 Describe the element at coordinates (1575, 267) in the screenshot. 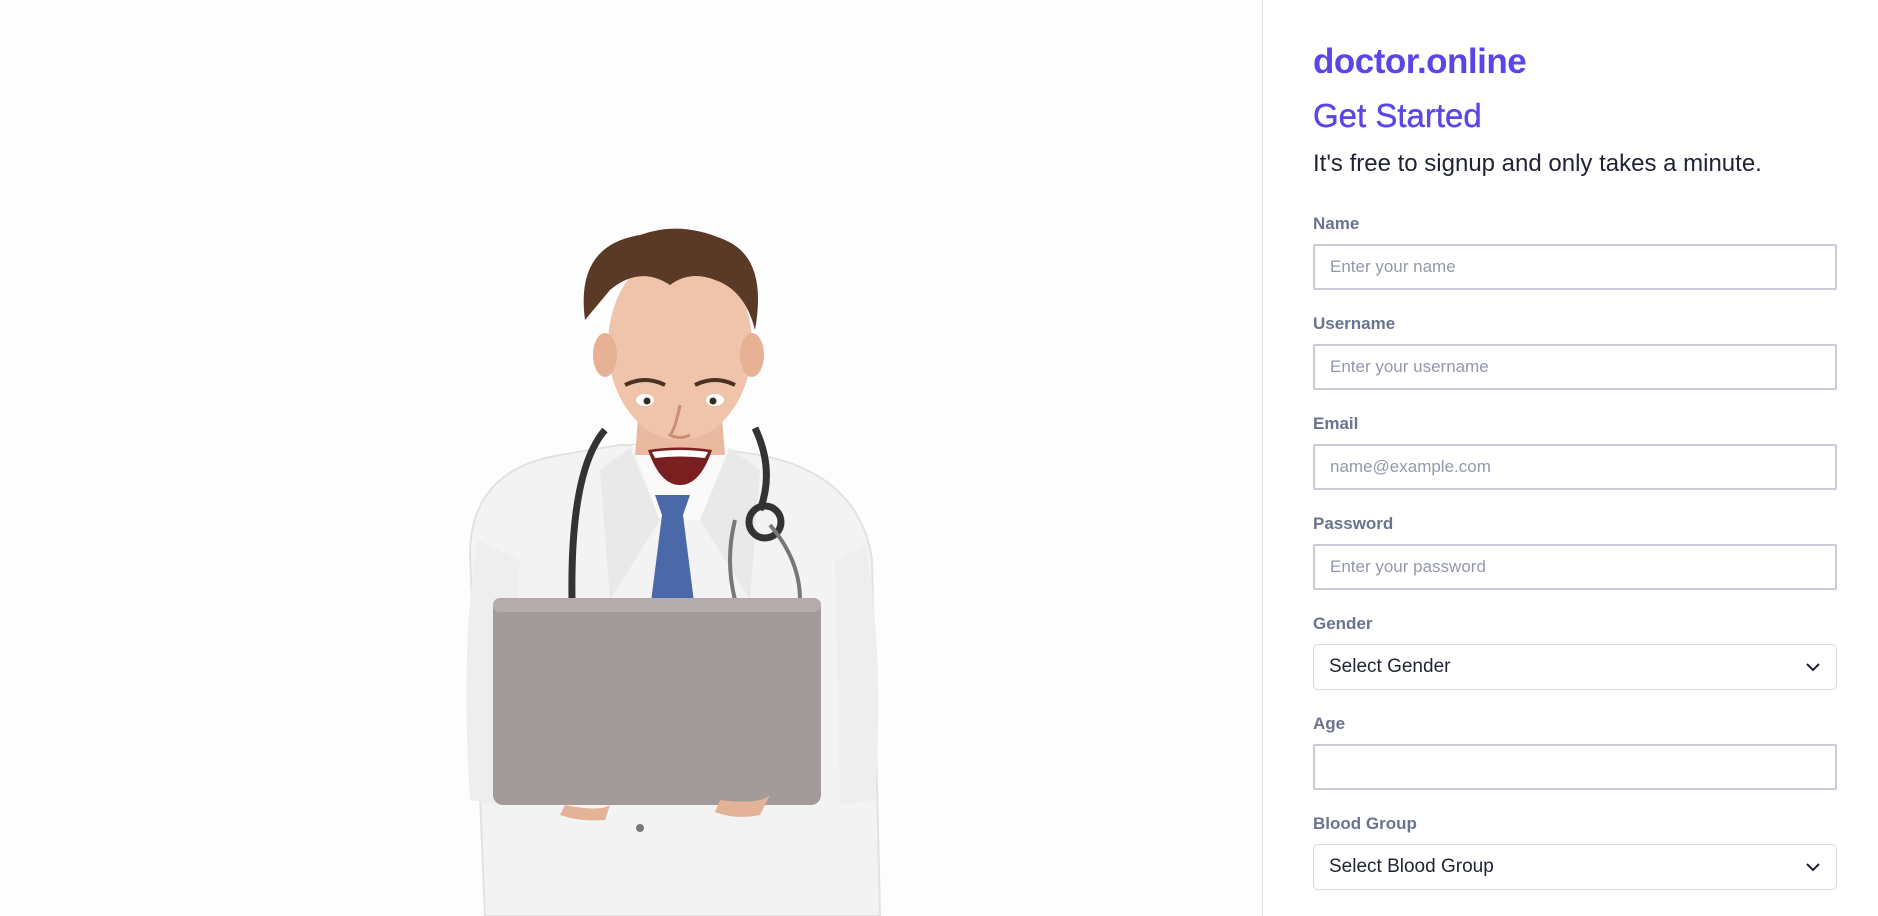

I see `name-input` at that location.